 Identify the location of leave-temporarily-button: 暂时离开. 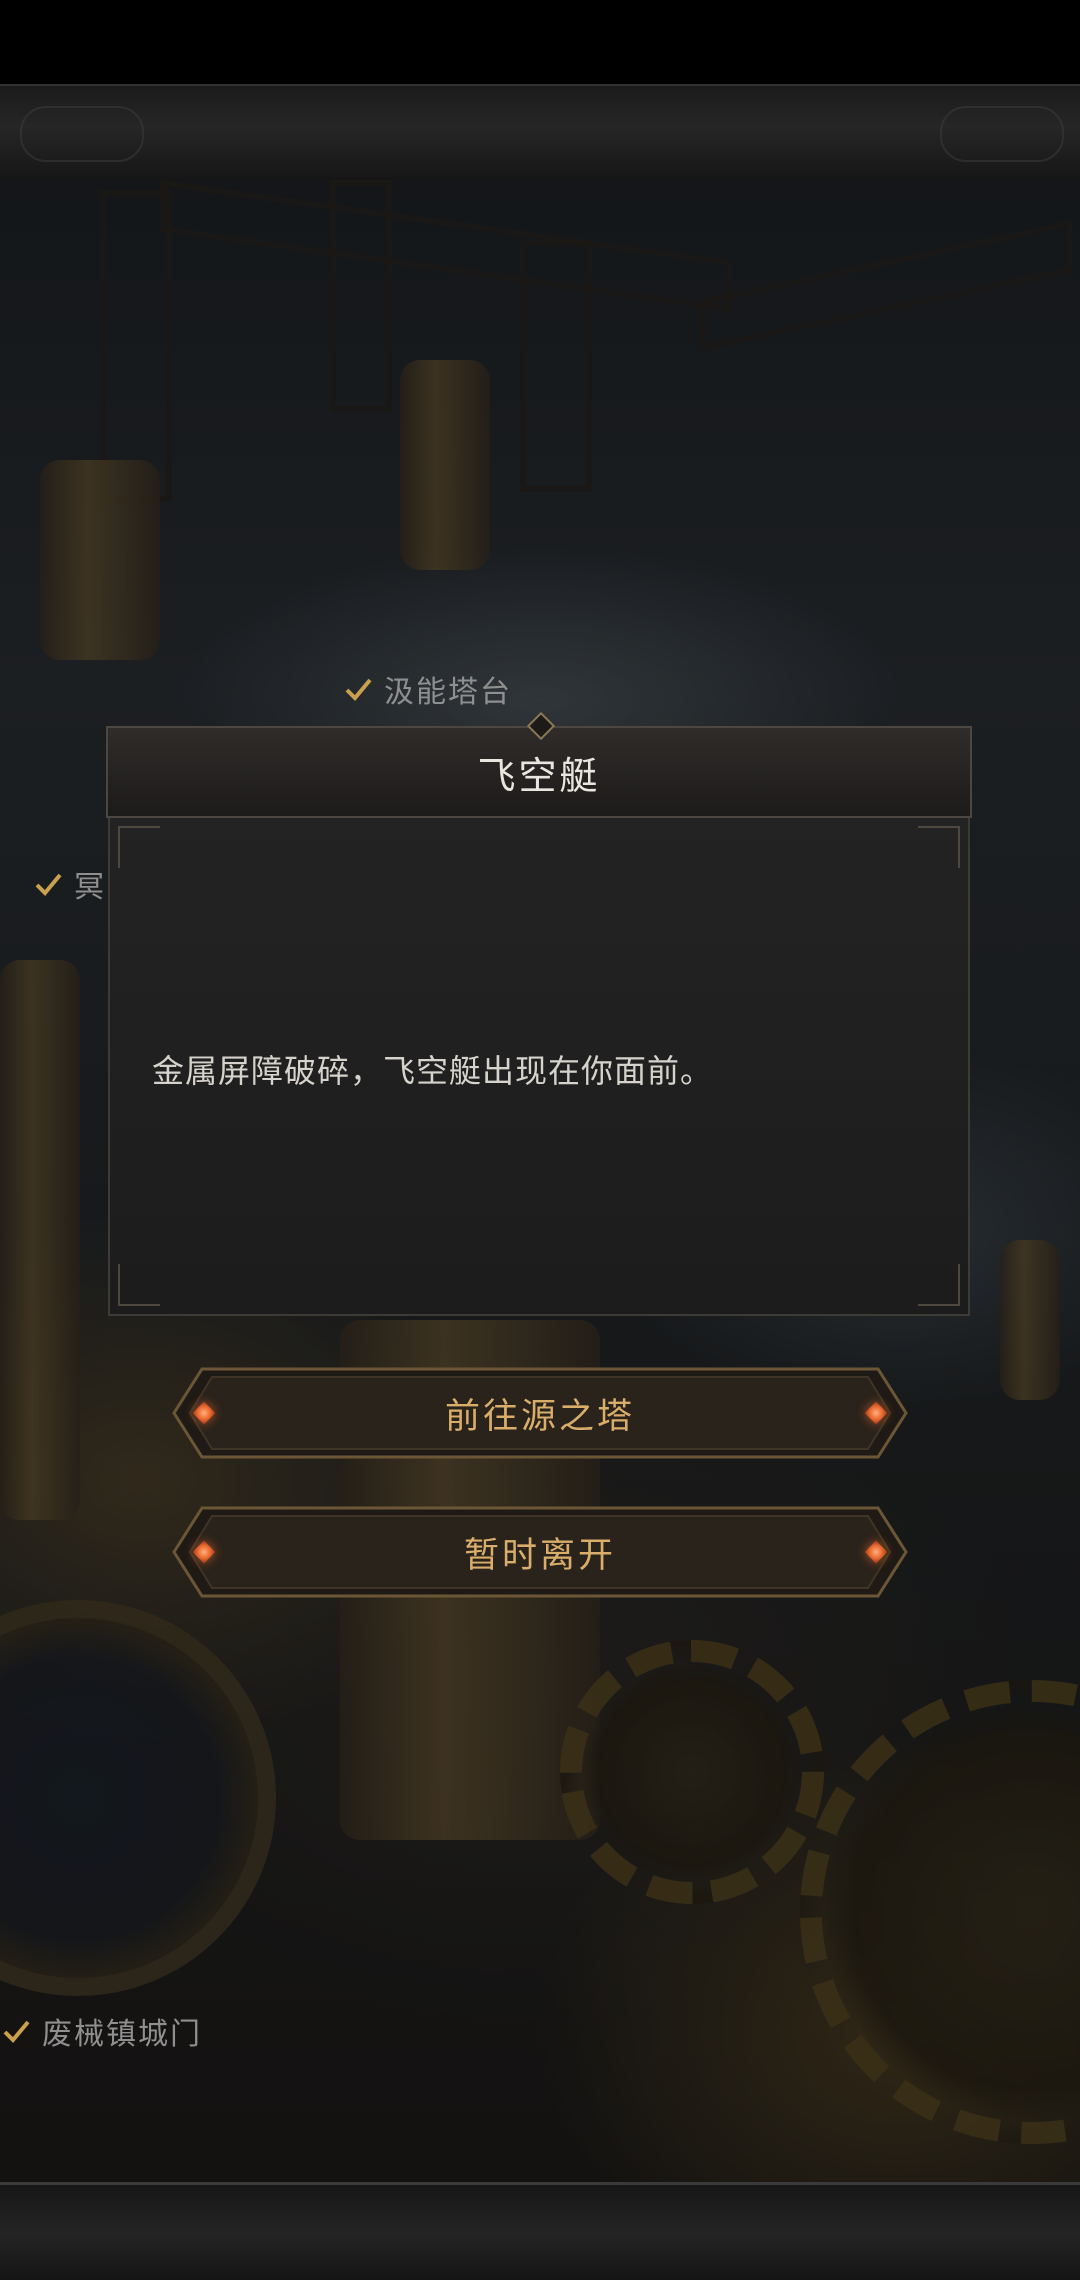
(540, 1552).